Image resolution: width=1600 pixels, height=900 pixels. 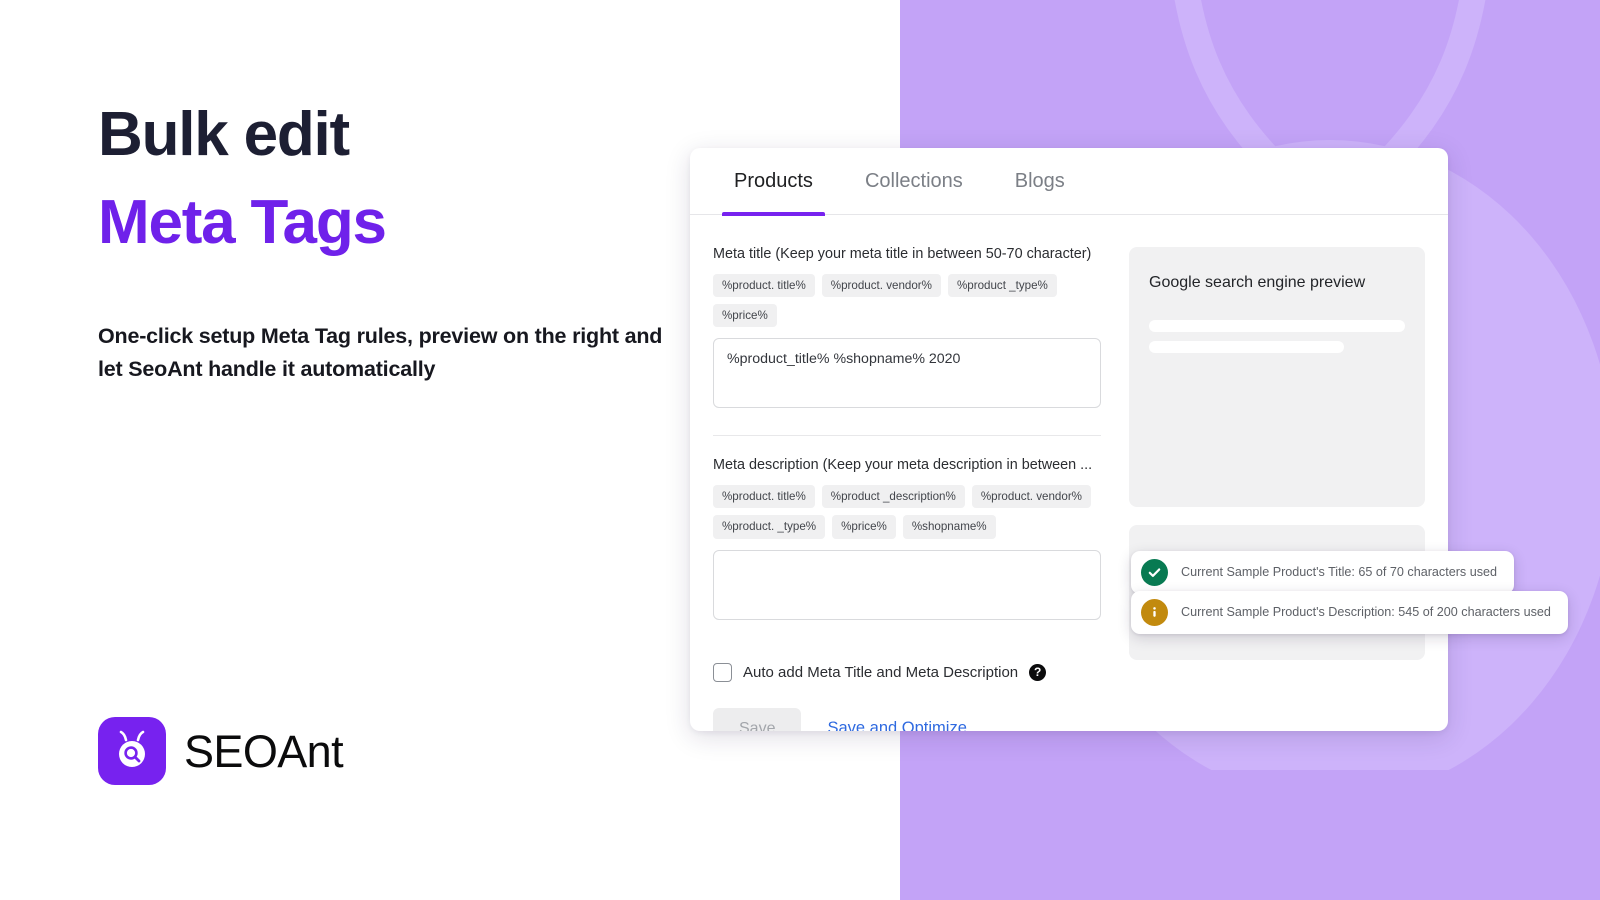 I want to click on tab-collections: Collections, so click(x=914, y=181).